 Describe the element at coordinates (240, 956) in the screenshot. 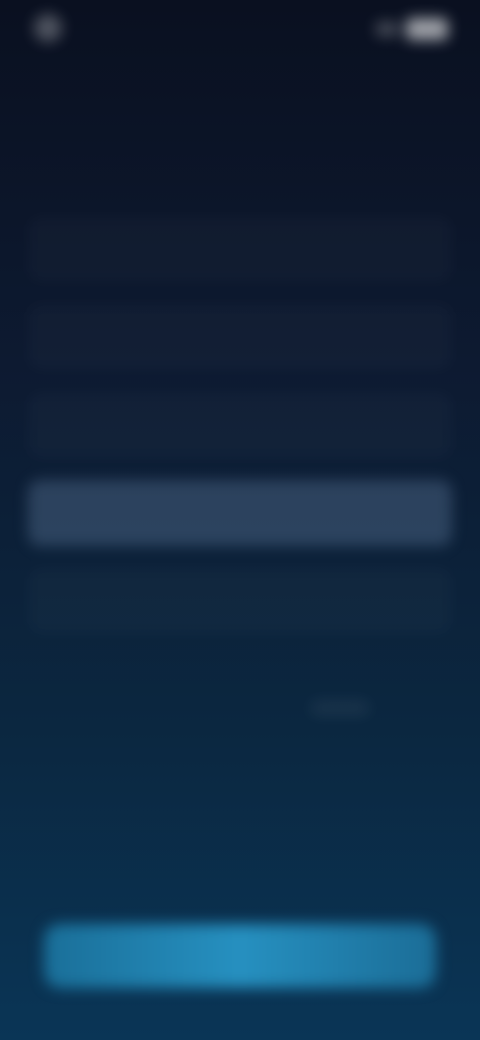

I see `continue-button` at that location.